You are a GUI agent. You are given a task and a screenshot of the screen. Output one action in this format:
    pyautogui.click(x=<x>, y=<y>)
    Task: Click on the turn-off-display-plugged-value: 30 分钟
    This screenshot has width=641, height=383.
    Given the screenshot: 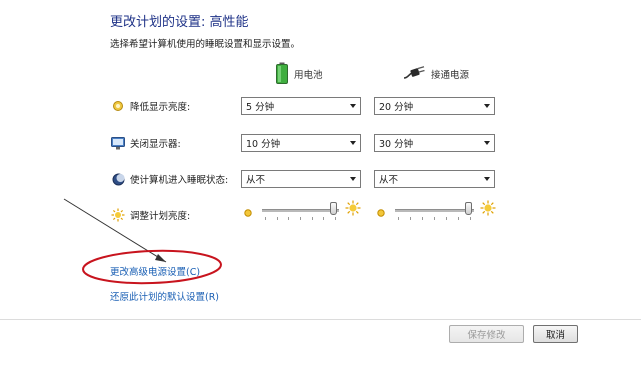 What is the action you would take?
    pyautogui.click(x=396, y=144)
    